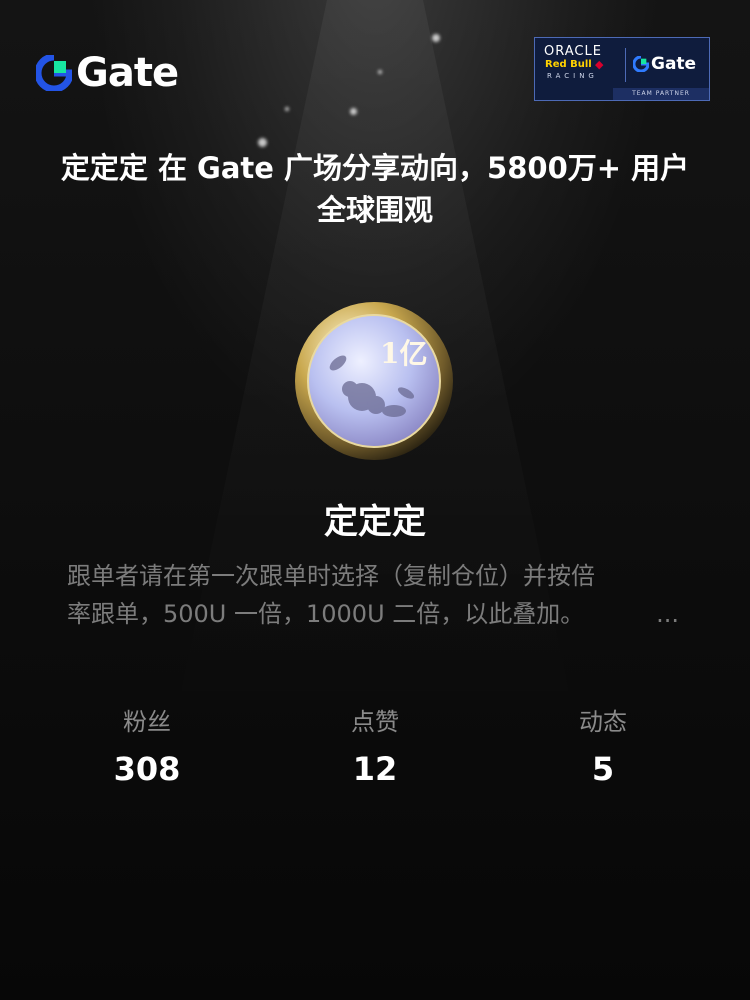 Image resolution: width=750 pixels, height=1000 pixels. What do you see at coordinates (127, 73) in the screenshot?
I see `gate-logo-text: Gate` at bounding box center [127, 73].